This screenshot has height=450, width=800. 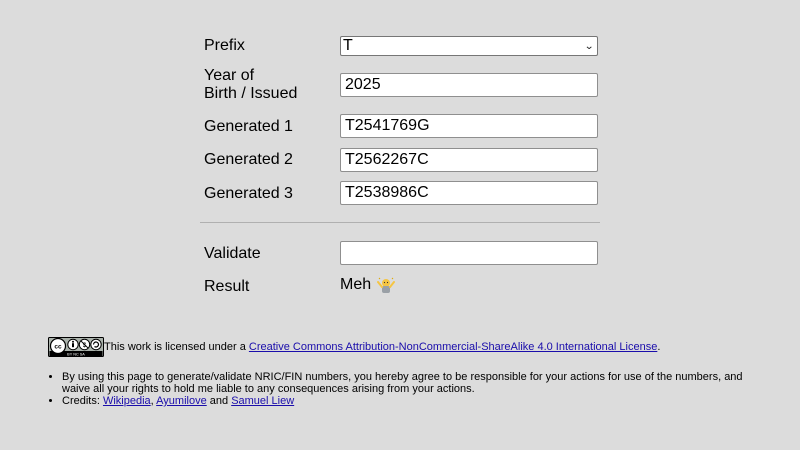 What do you see at coordinates (76, 354) in the screenshot?
I see `cc-badge-text: BY NC SA` at bounding box center [76, 354].